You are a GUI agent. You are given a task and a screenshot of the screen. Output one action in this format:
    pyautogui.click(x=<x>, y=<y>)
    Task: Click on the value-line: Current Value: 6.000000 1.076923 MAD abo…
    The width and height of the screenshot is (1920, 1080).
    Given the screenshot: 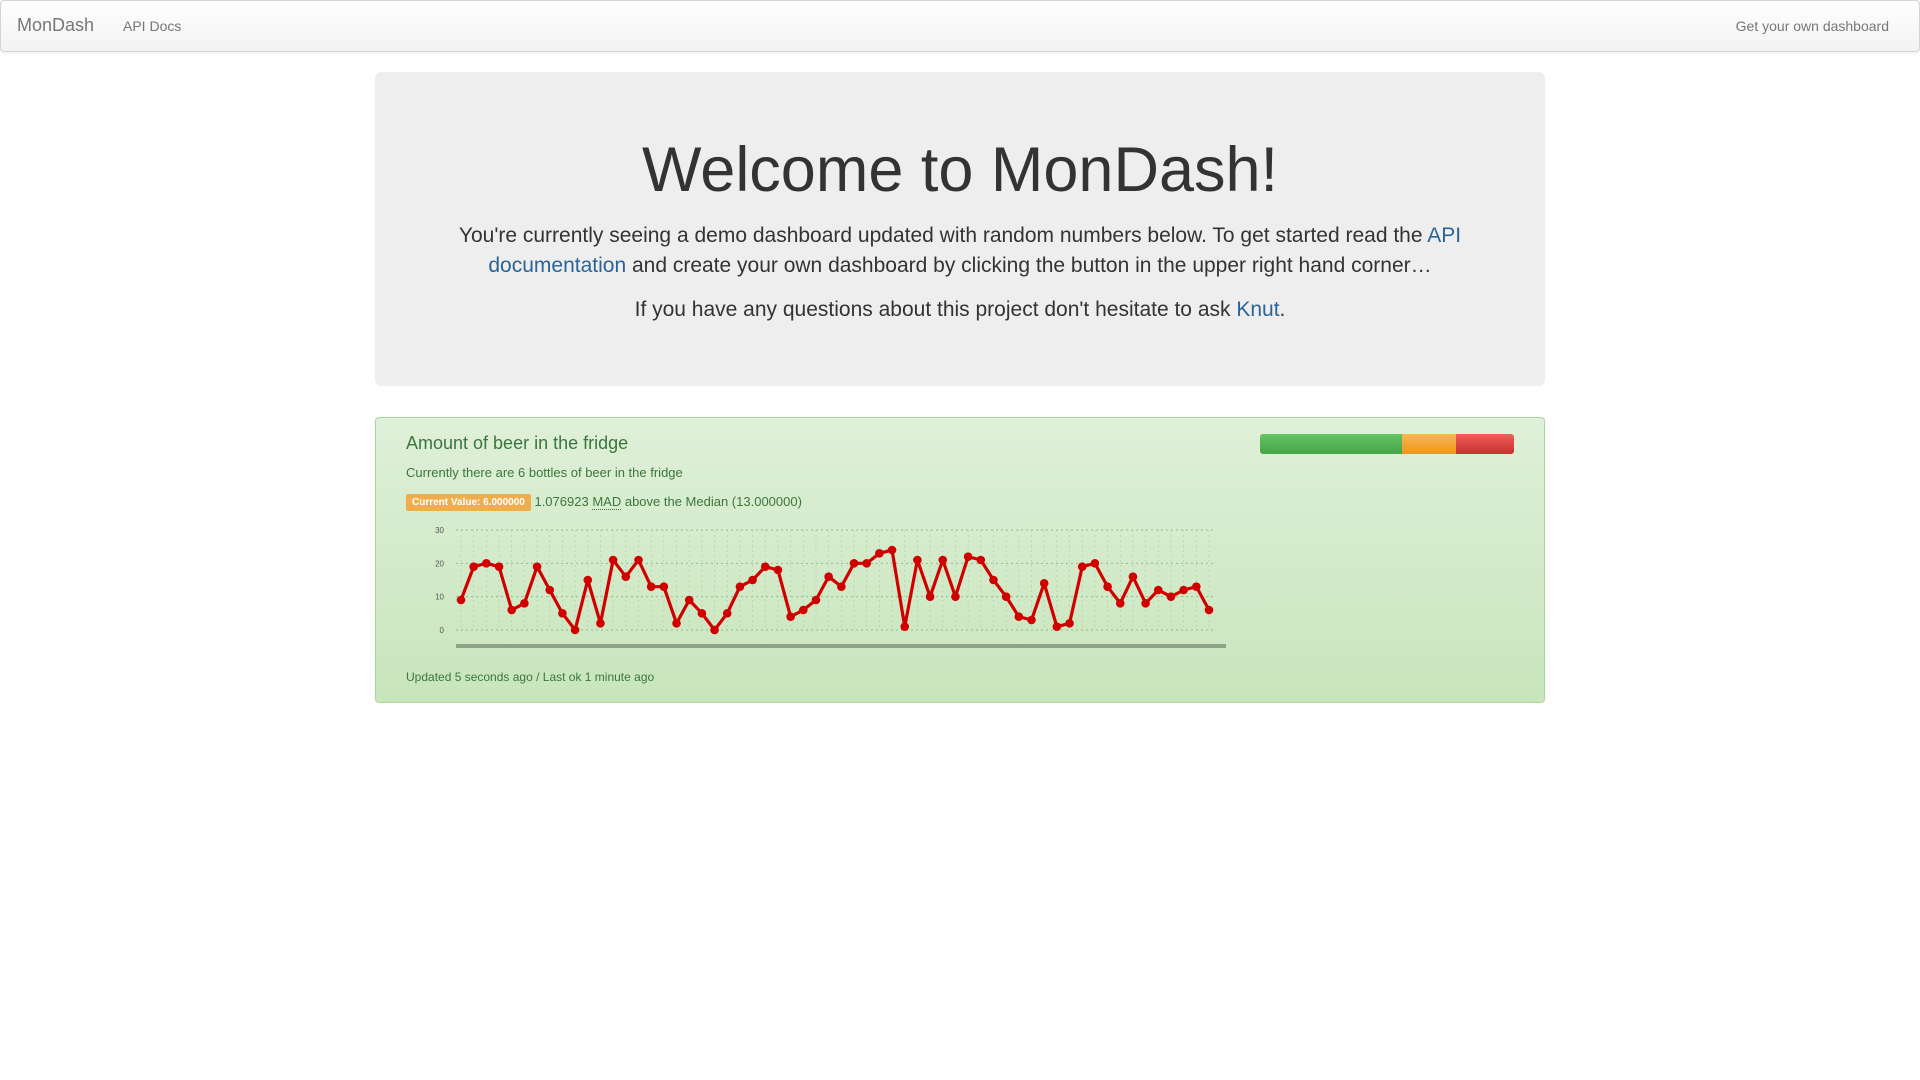 What is the action you would take?
    pyautogui.click(x=604, y=502)
    